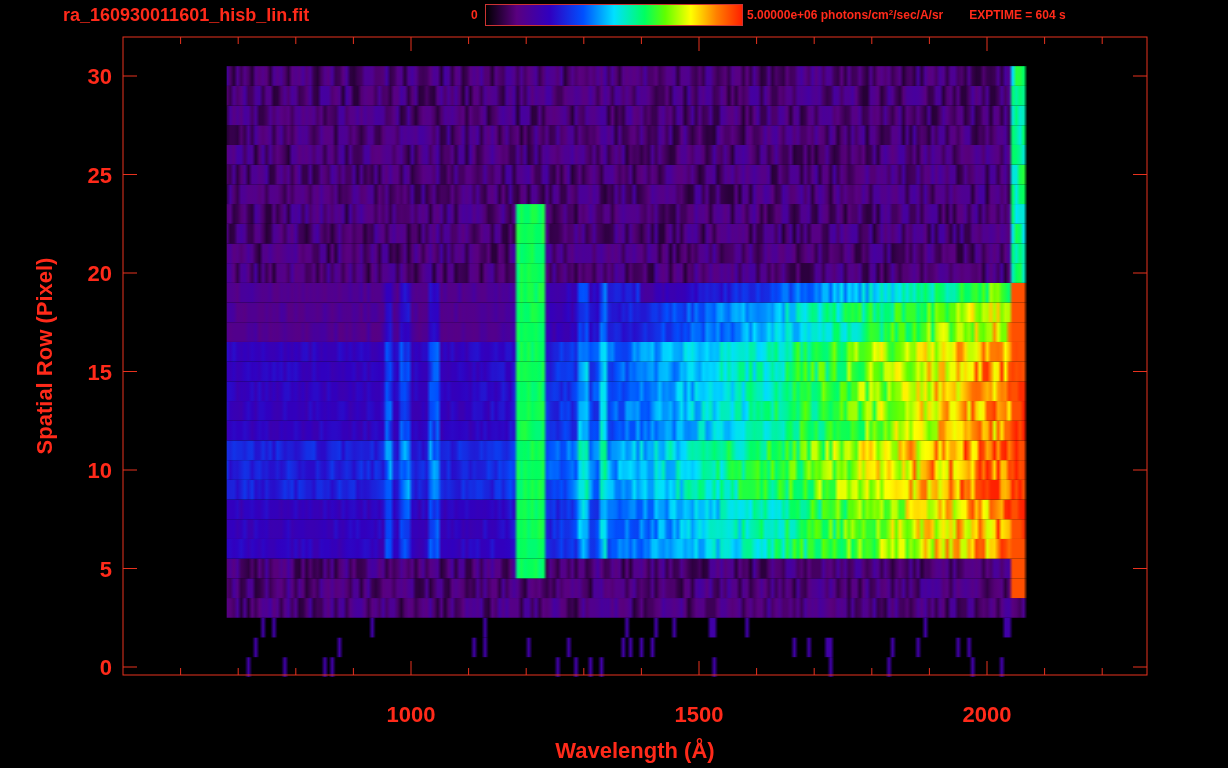 This screenshot has width=1228, height=768. I want to click on x-tick-label: 1000, so click(411, 714).